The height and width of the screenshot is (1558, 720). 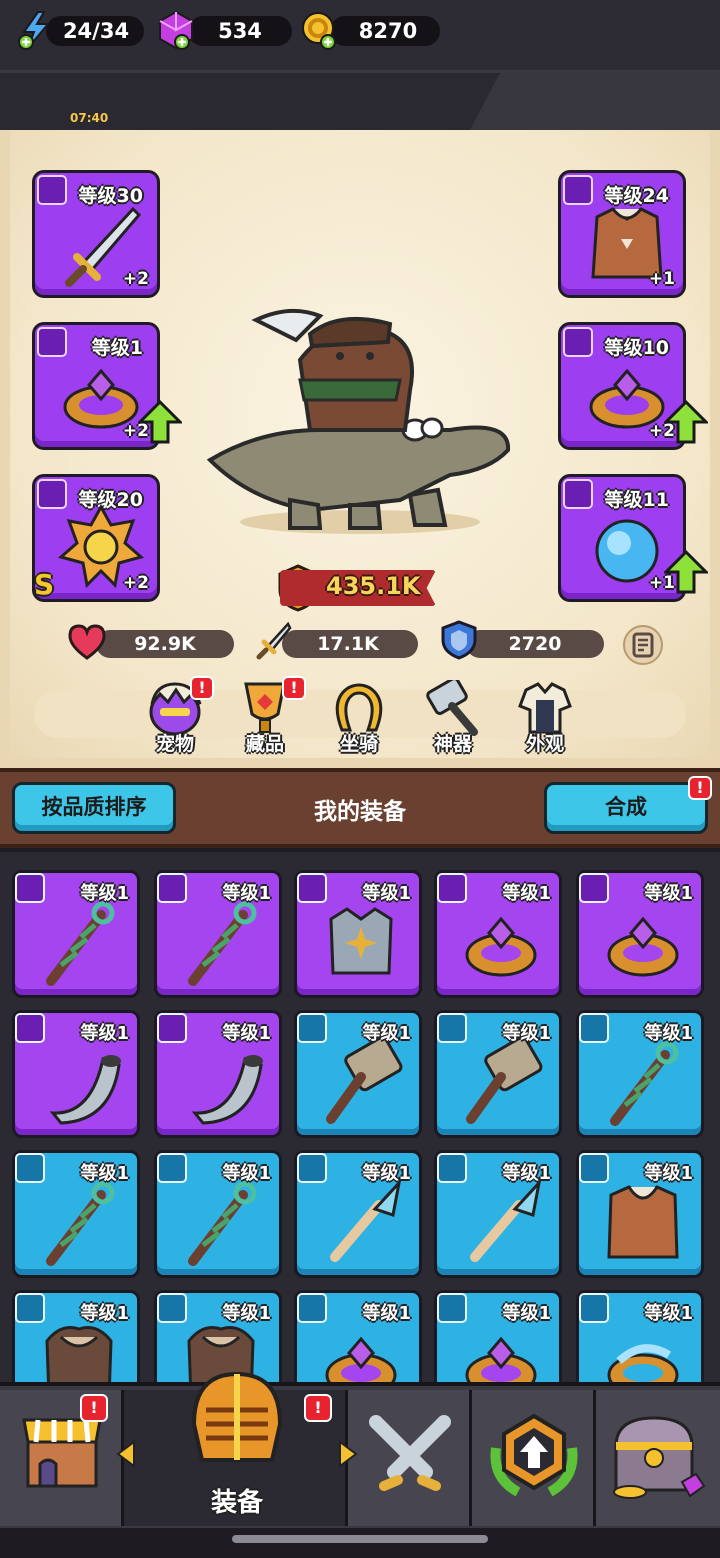 What do you see at coordinates (87, 642) in the screenshot?
I see `heart-icon` at bounding box center [87, 642].